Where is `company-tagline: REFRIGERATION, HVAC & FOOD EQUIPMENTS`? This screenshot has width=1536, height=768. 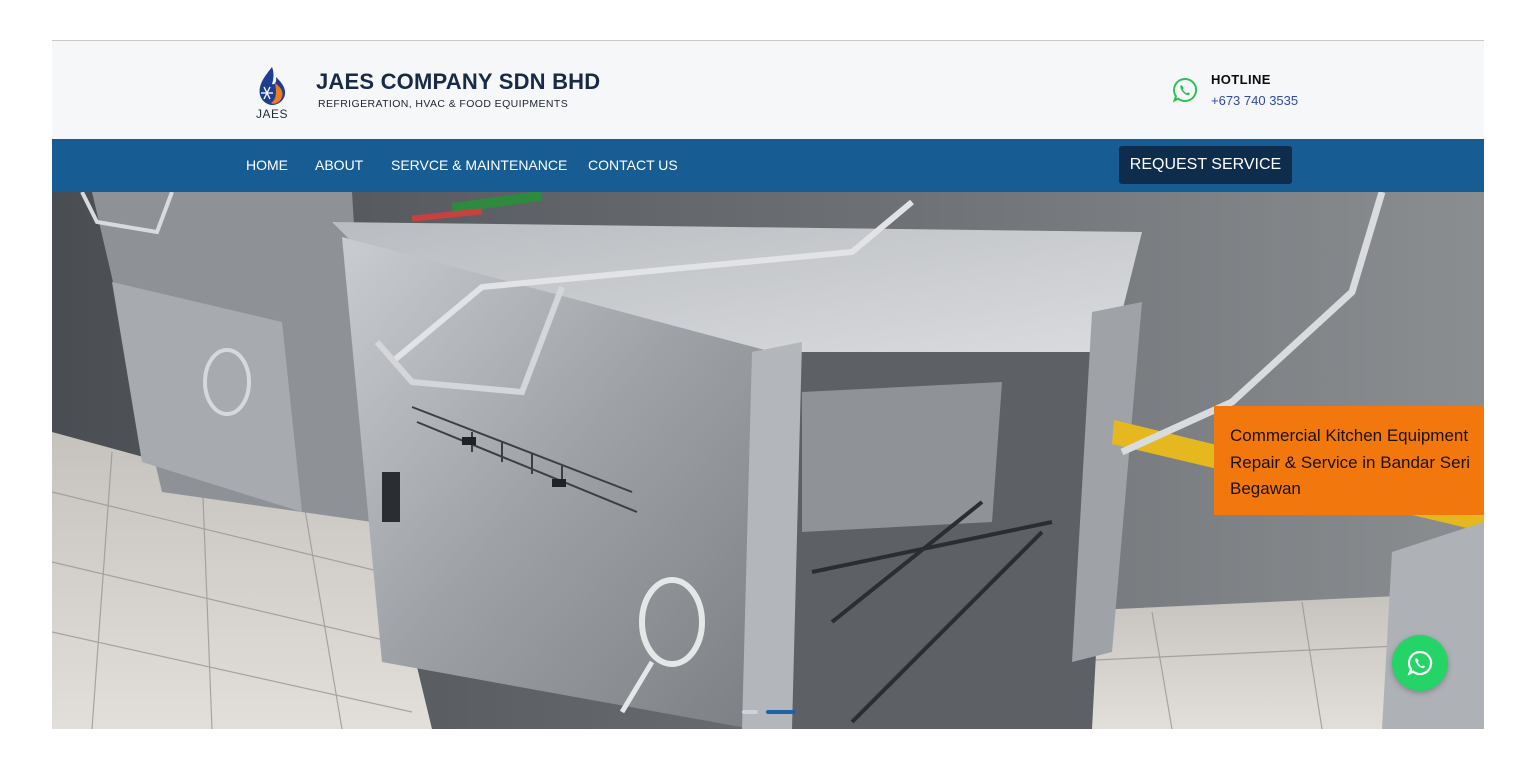
company-tagline: REFRIGERATION, HVAC & FOOD EQUIPMENTS is located at coordinates (443, 104).